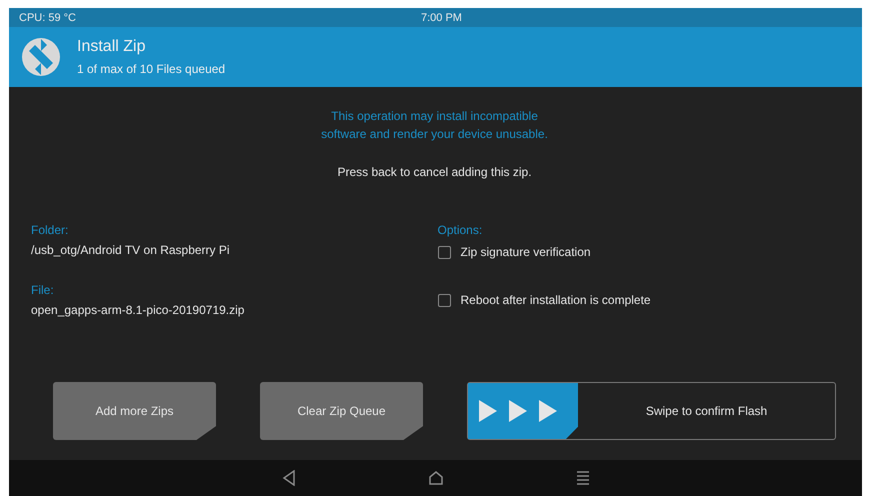 This screenshot has height=496, width=870. I want to click on folder-path: /usb_otg/Android TV on Raspberry Pi, so click(131, 250).